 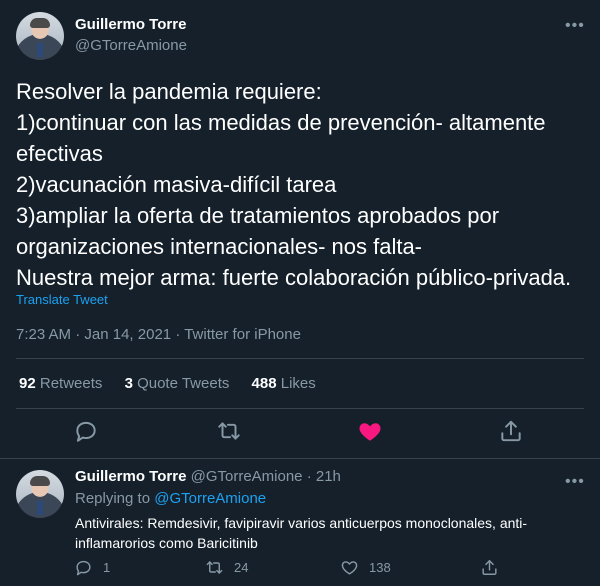 I want to click on thread-divider, so click(x=300, y=458).